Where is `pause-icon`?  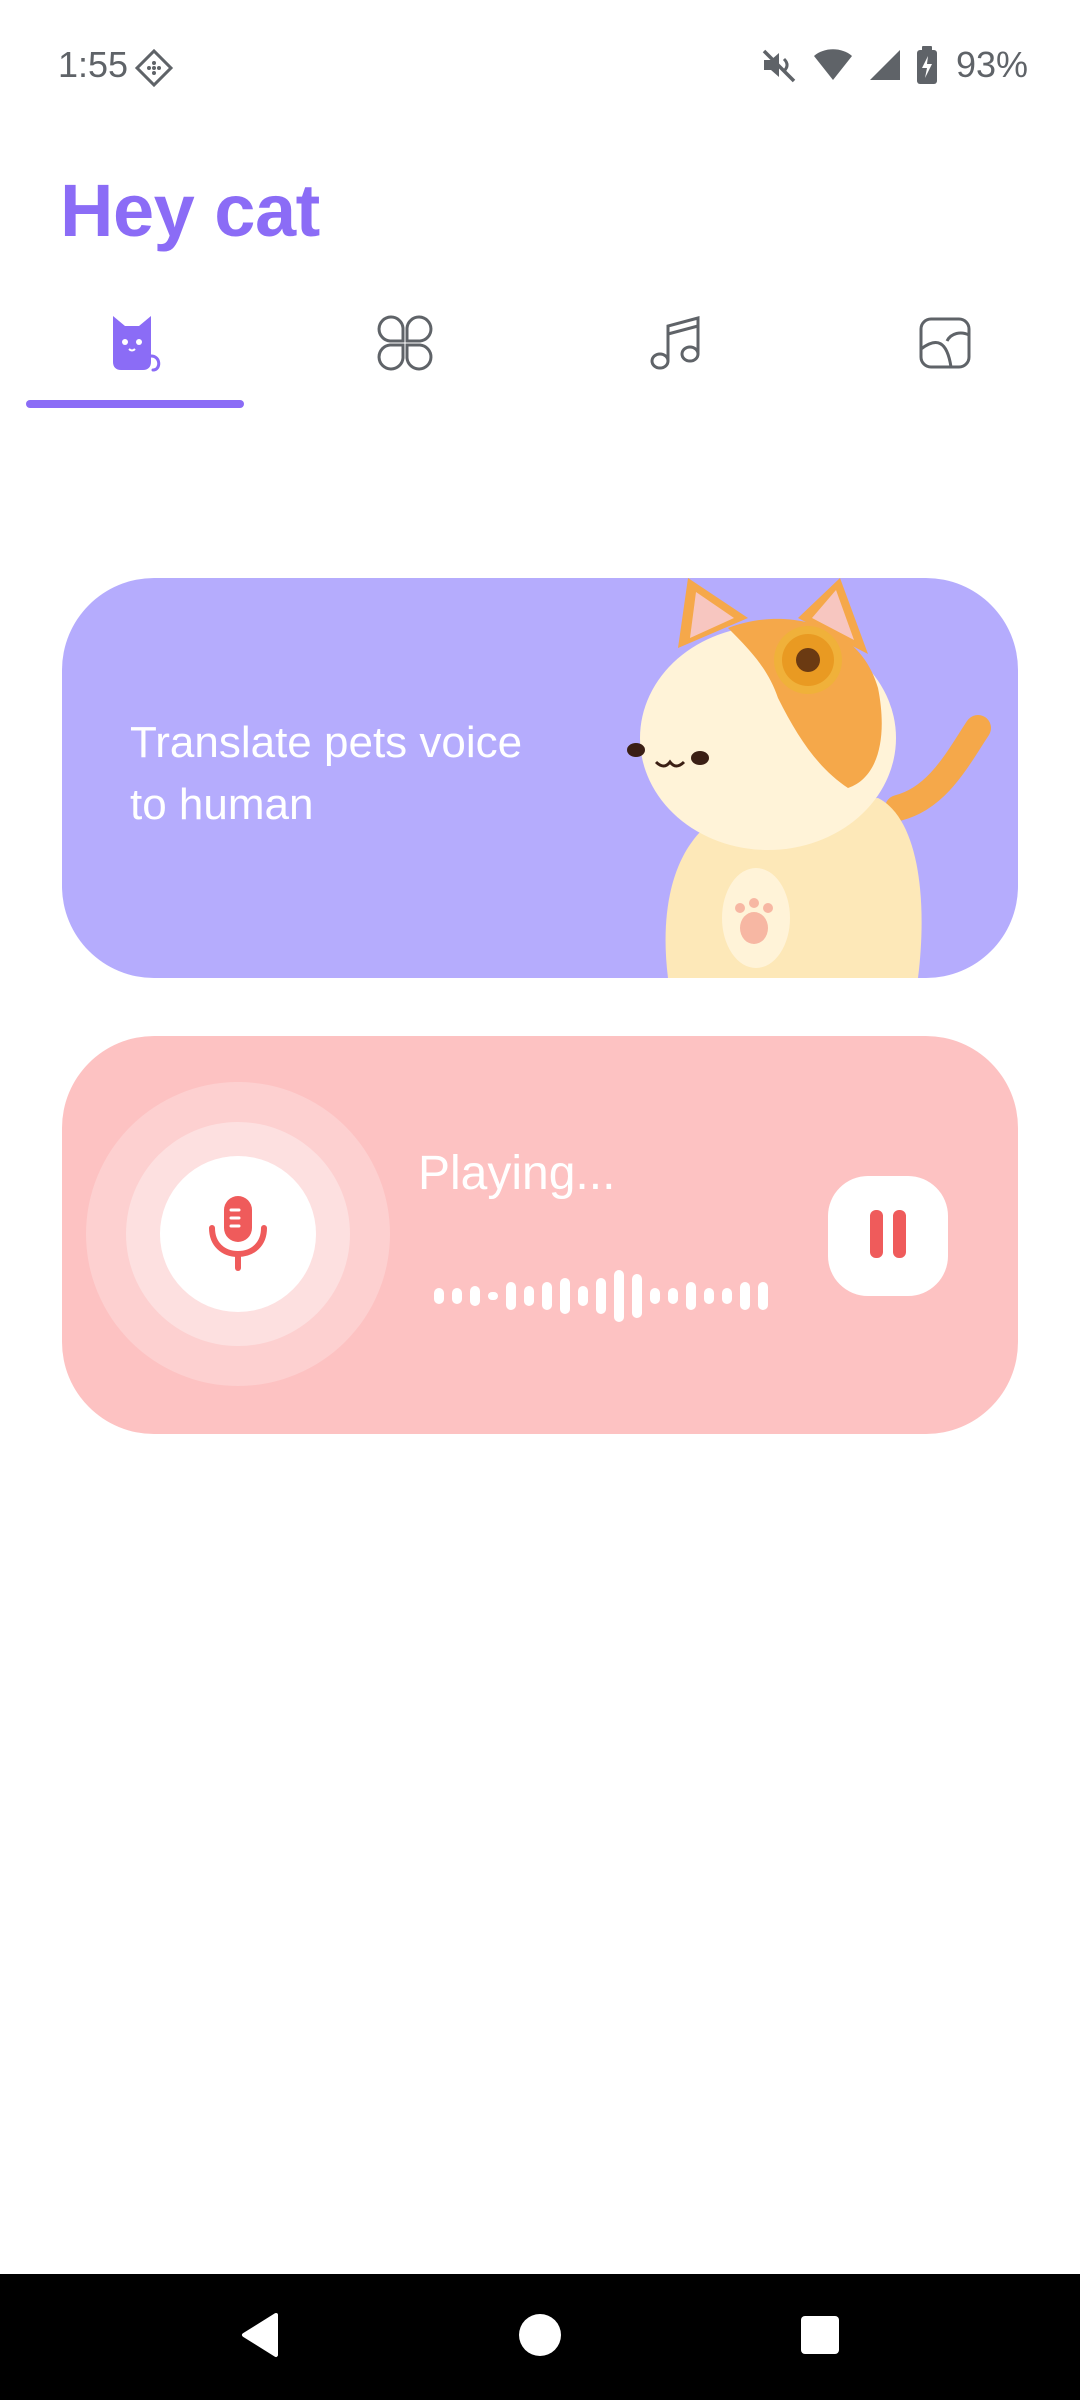 pause-icon is located at coordinates (888, 1236).